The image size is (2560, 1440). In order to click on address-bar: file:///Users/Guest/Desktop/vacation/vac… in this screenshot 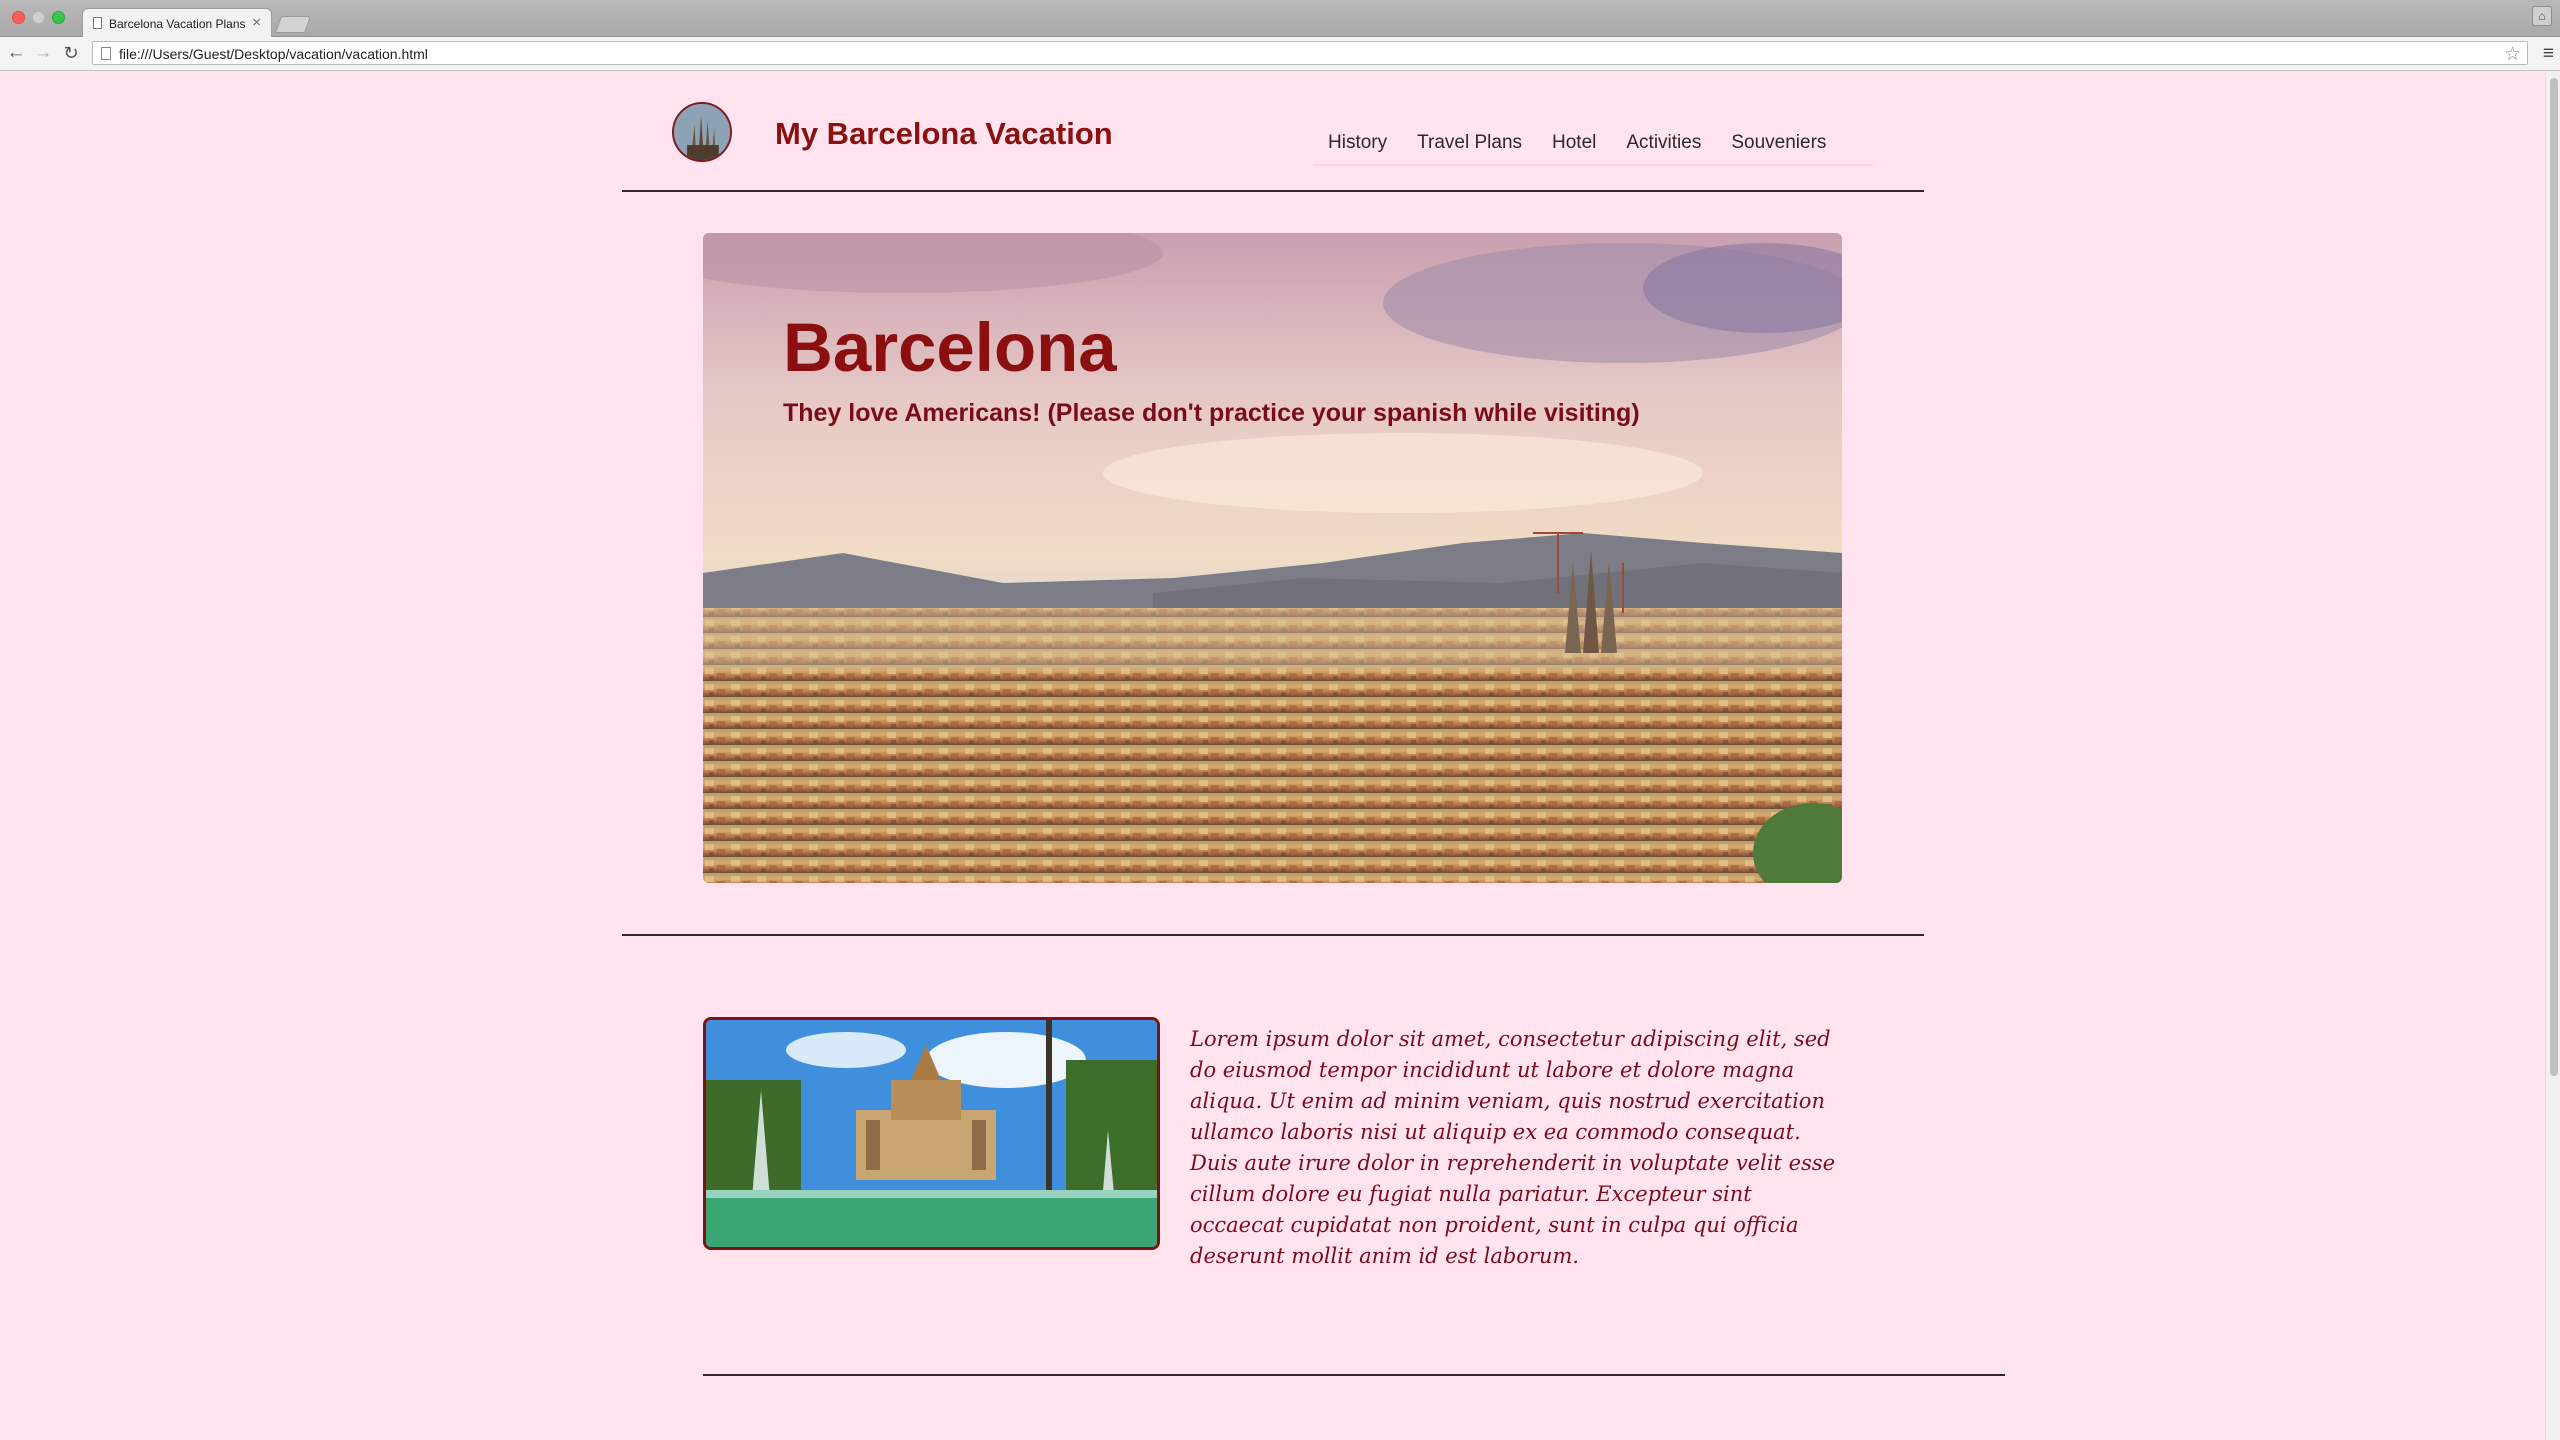, I will do `click(1310, 53)`.